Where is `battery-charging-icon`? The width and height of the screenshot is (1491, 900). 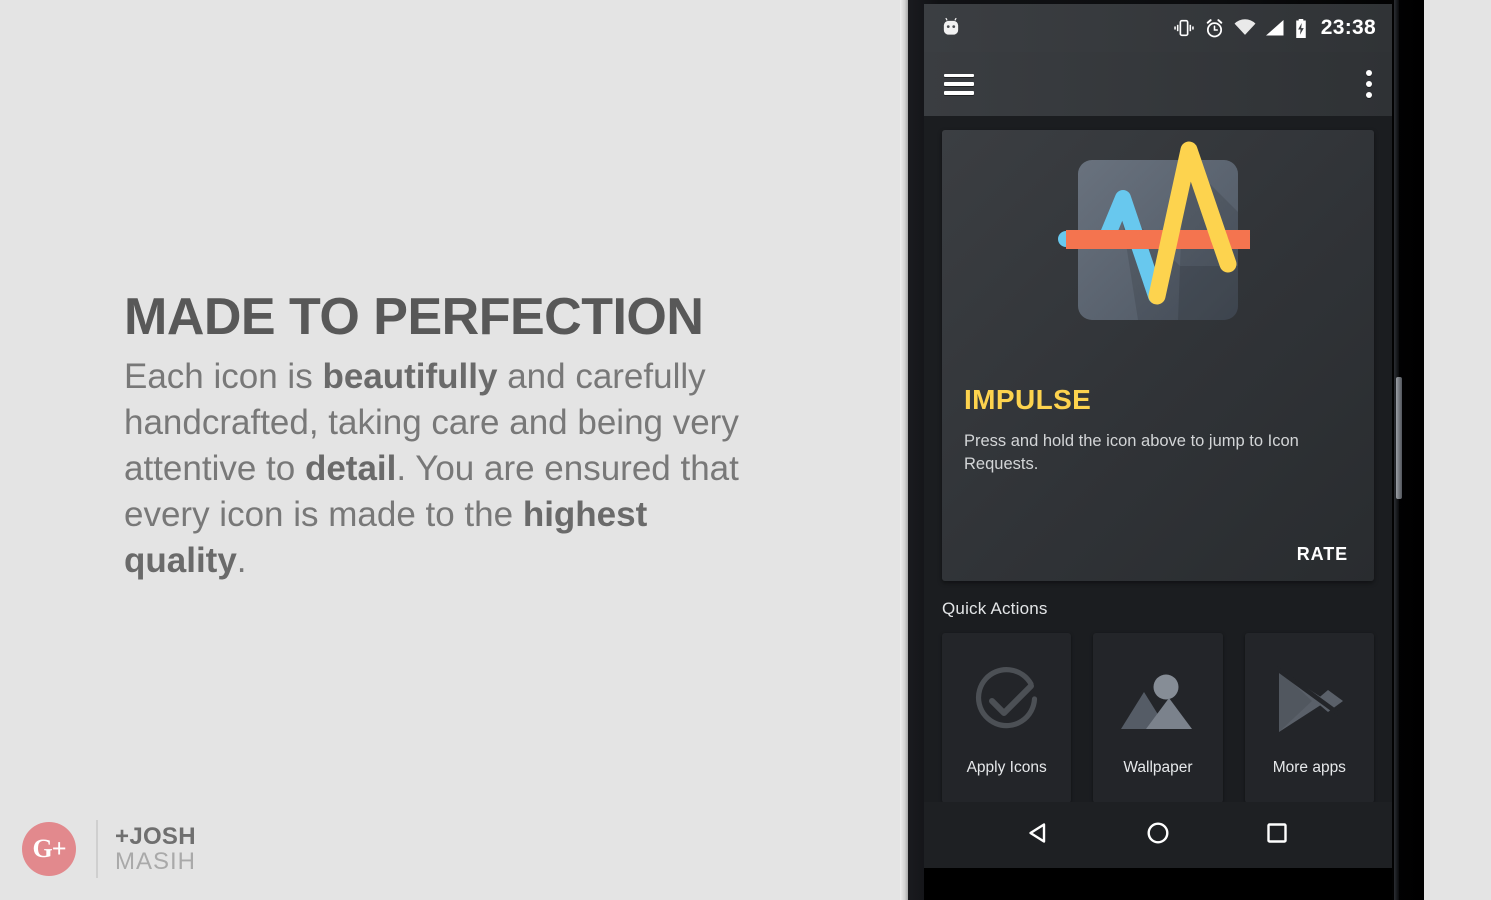
battery-charging-icon is located at coordinates (1301, 28).